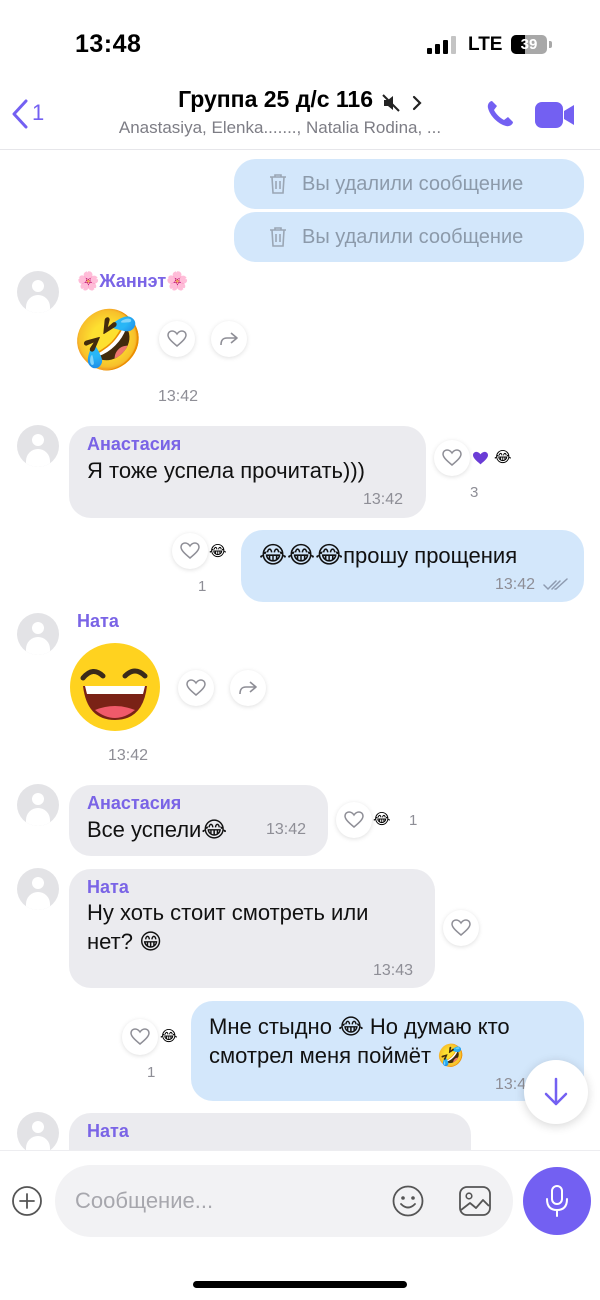 The image size is (600, 1300). What do you see at coordinates (270, 1131) in the screenshot?
I see `incoming-message: Ната` at bounding box center [270, 1131].